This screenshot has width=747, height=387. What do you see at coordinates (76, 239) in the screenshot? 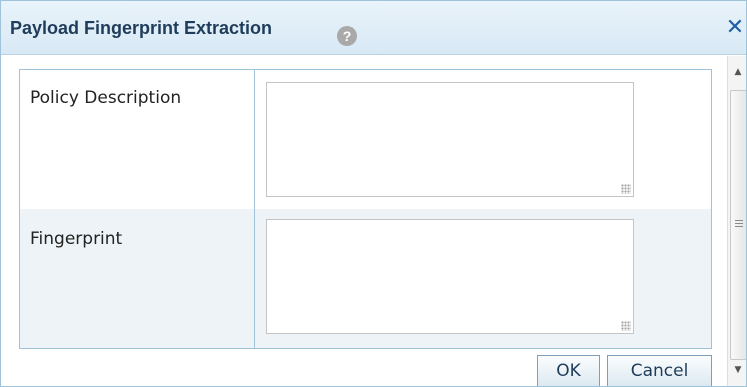
I see `fingerprint-label: Fingerprint` at bounding box center [76, 239].